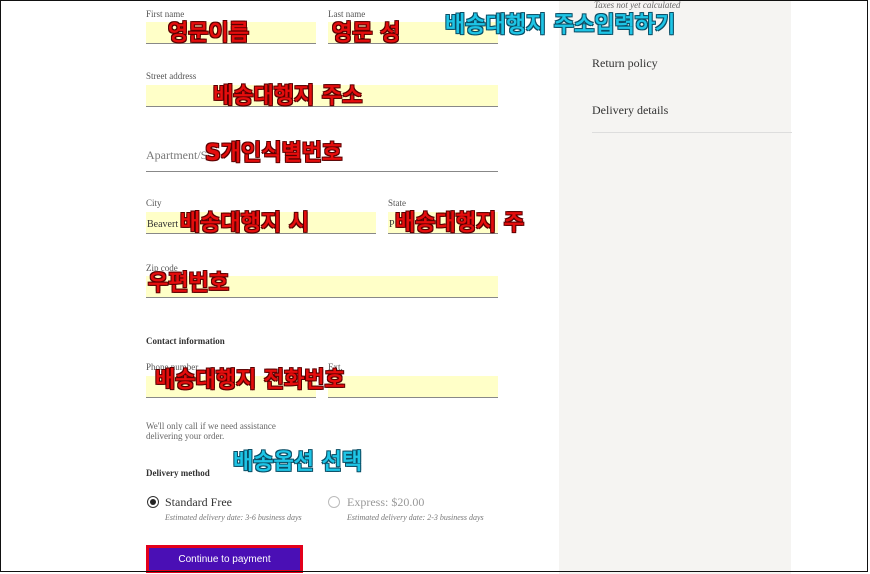  What do you see at coordinates (385, 502) in the screenshot?
I see `express-label: Express: $20.00` at bounding box center [385, 502].